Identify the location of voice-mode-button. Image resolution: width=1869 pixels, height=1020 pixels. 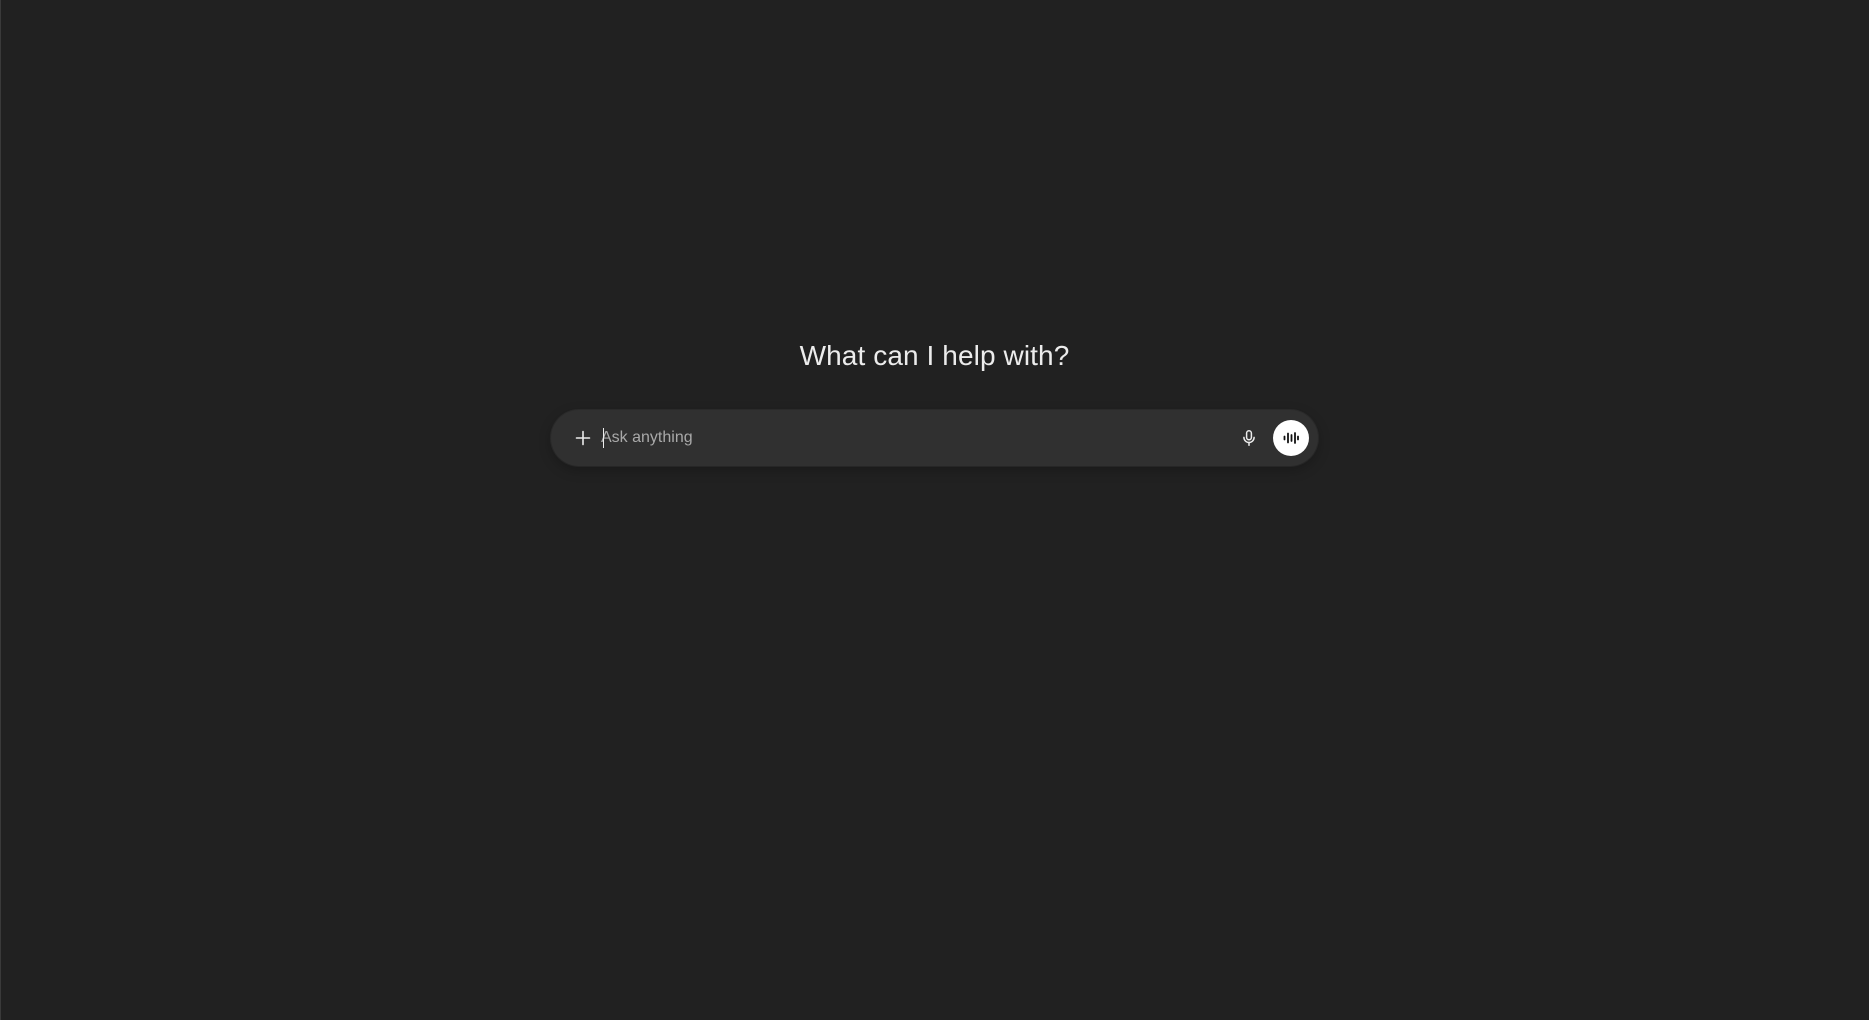
(1291, 438).